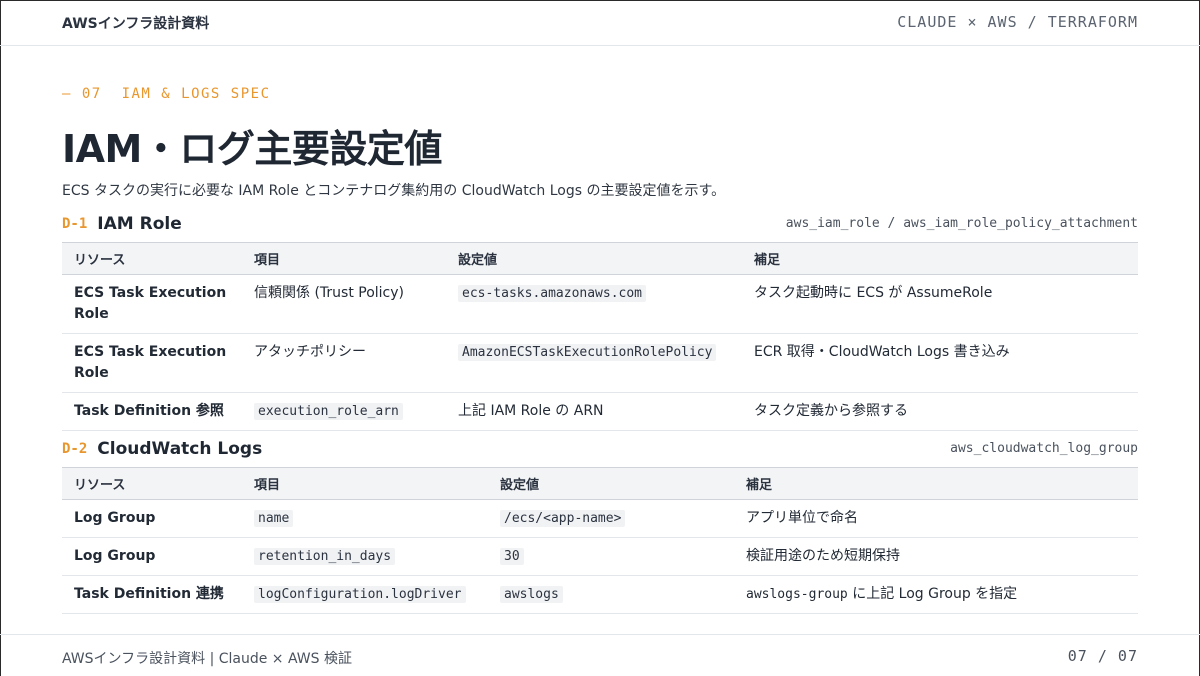 The width and height of the screenshot is (1200, 676). I want to click on item-code: retention_in_days, so click(325, 556).